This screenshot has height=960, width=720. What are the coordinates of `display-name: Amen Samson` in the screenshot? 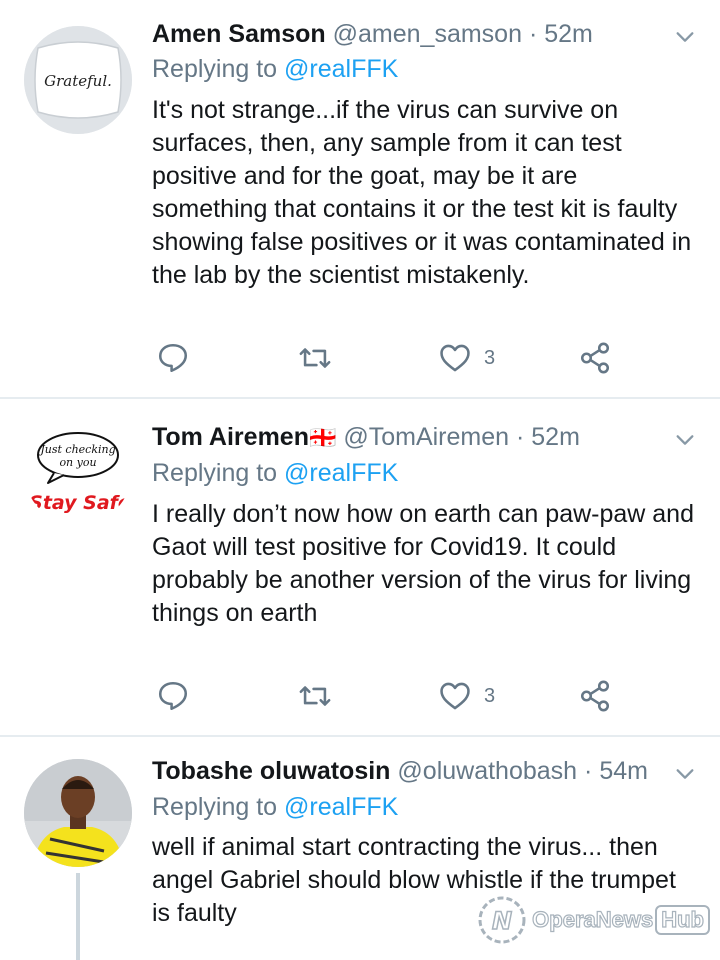 It's located at (239, 34).